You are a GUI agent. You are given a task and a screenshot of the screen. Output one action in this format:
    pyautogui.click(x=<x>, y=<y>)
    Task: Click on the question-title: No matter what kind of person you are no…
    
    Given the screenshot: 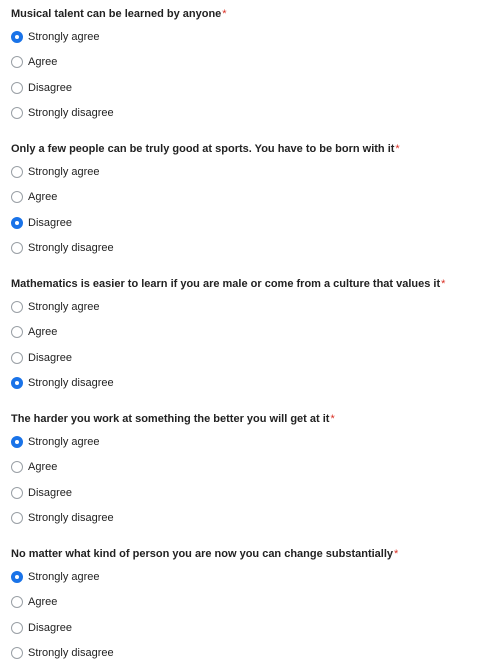 What is the action you would take?
    pyautogui.click(x=205, y=554)
    